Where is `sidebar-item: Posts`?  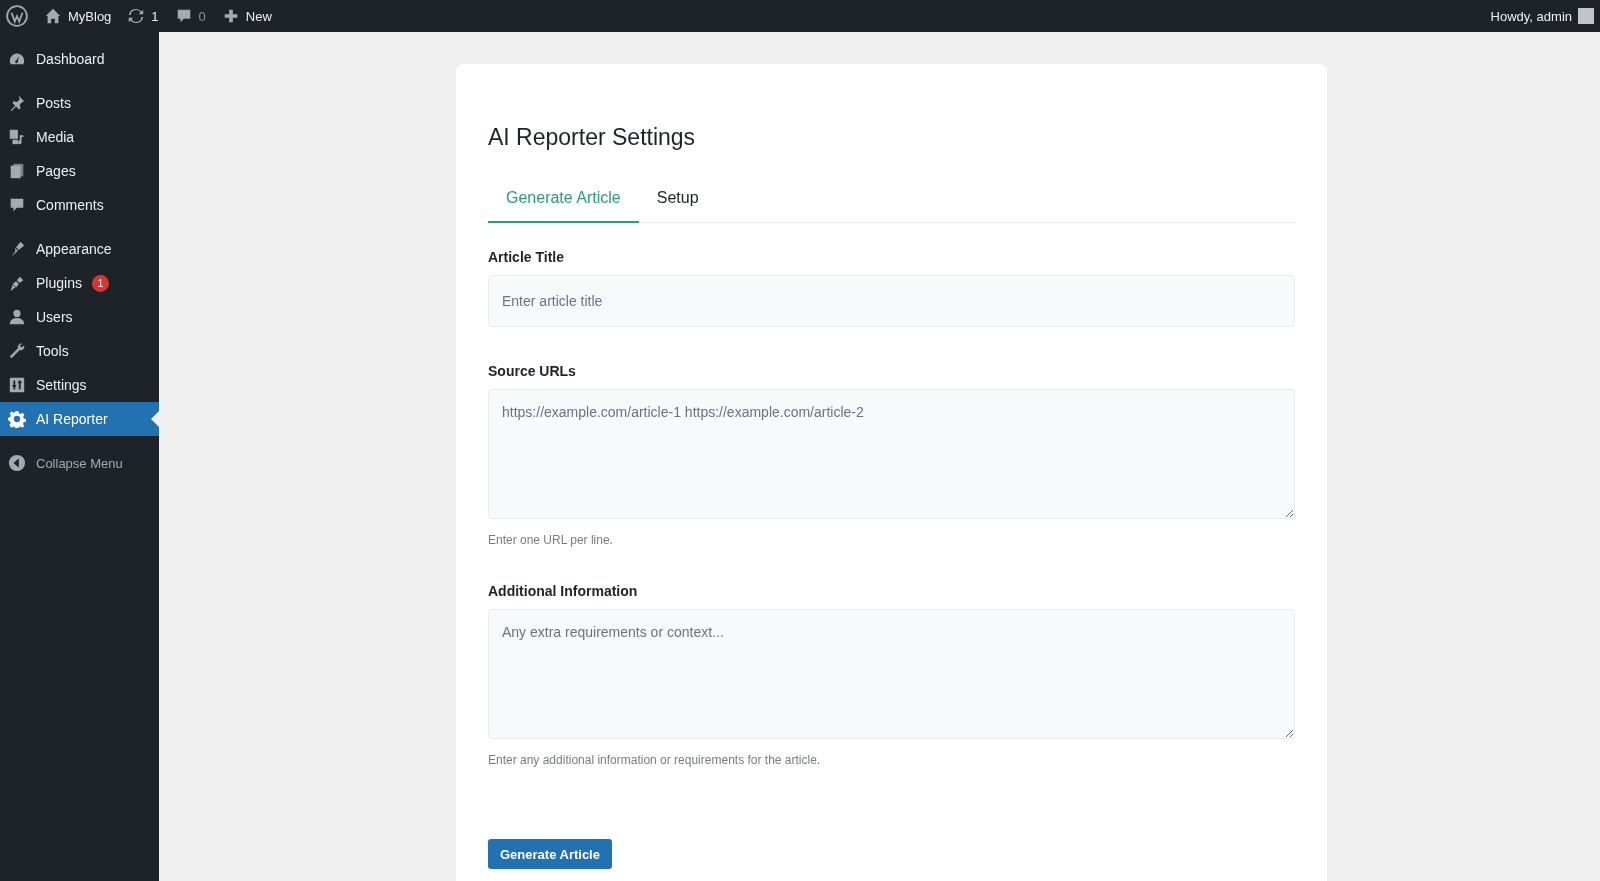 sidebar-item: Posts is located at coordinates (79, 103).